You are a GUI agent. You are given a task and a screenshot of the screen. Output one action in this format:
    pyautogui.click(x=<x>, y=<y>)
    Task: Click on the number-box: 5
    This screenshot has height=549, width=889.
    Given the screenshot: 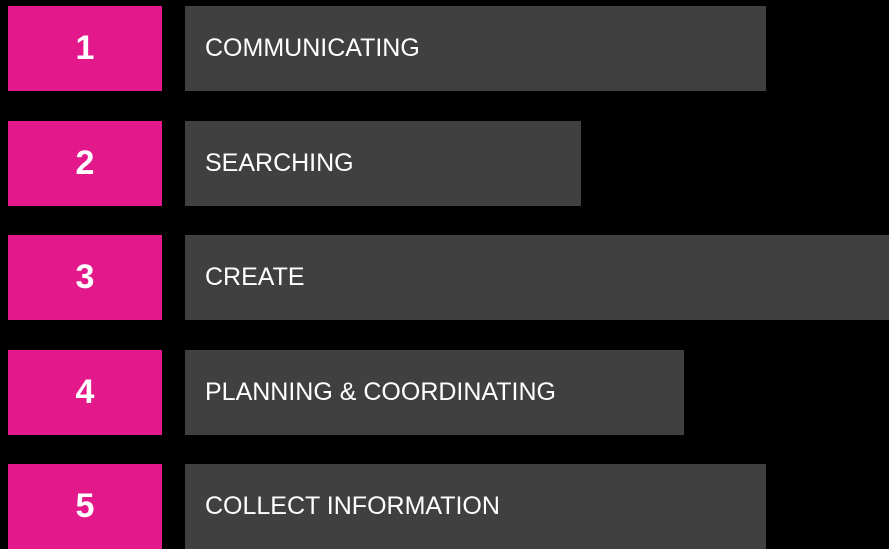 What is the action you would take?
    pyautogui.click(x=85, y=506)
    